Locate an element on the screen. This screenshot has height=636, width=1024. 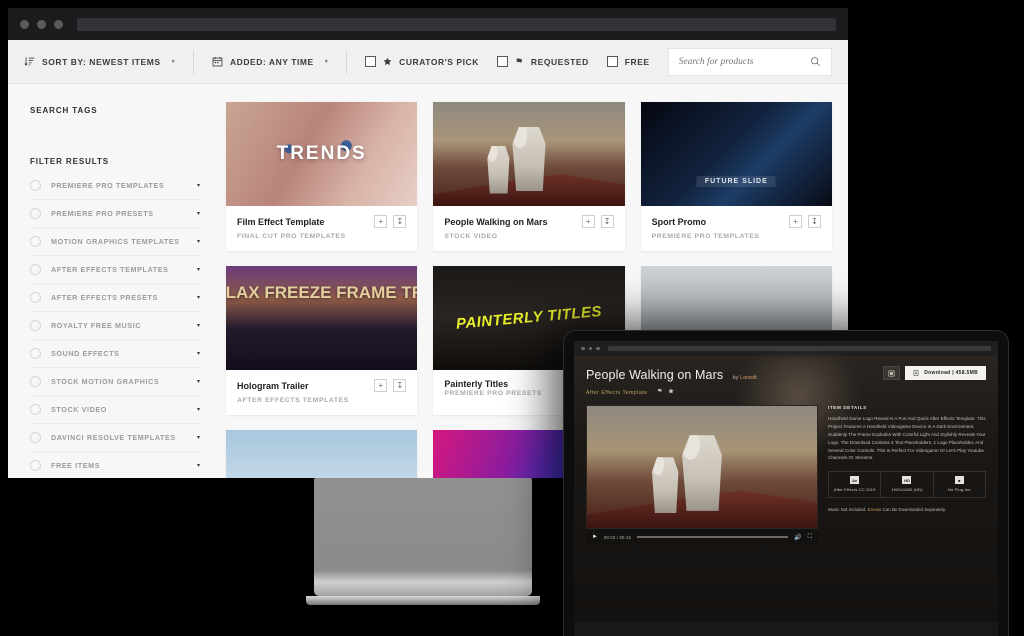
detail-subtitle-row: After Effects Template is located at coordinates (671, 392).